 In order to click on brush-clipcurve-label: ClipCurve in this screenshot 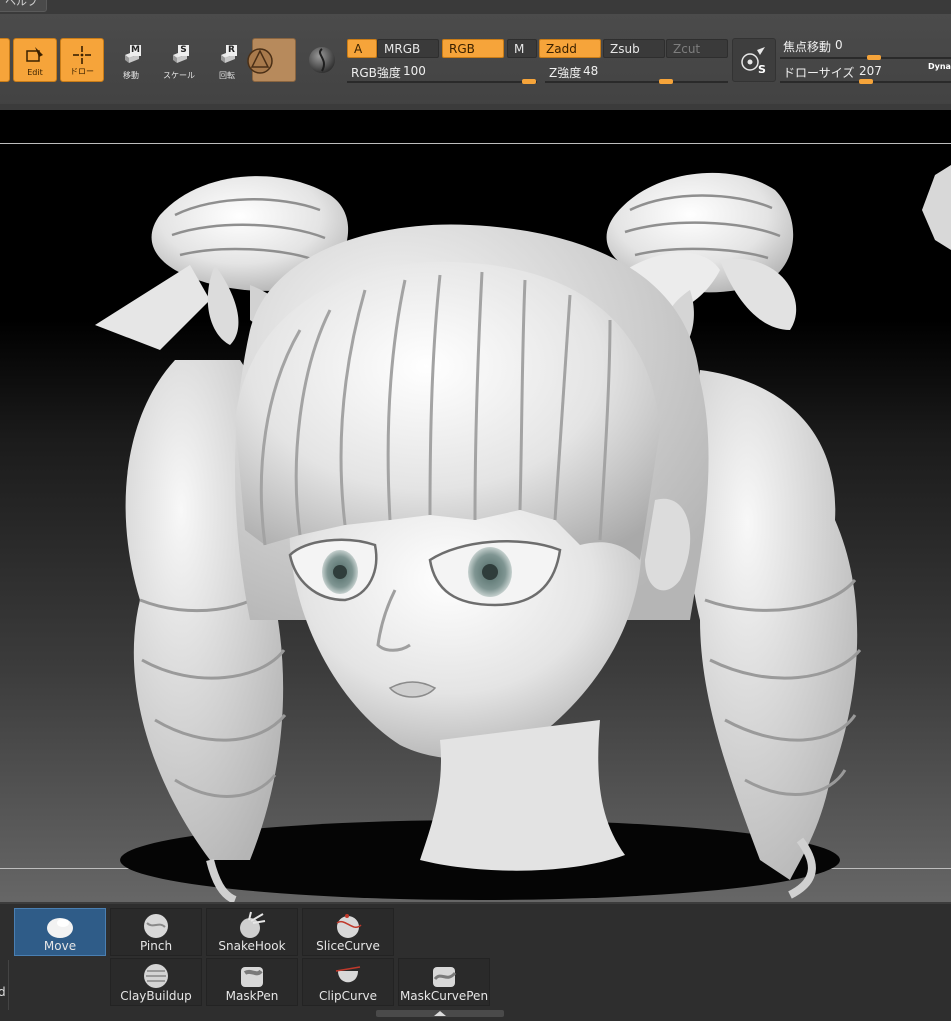, I will do `click(348, 996)`.